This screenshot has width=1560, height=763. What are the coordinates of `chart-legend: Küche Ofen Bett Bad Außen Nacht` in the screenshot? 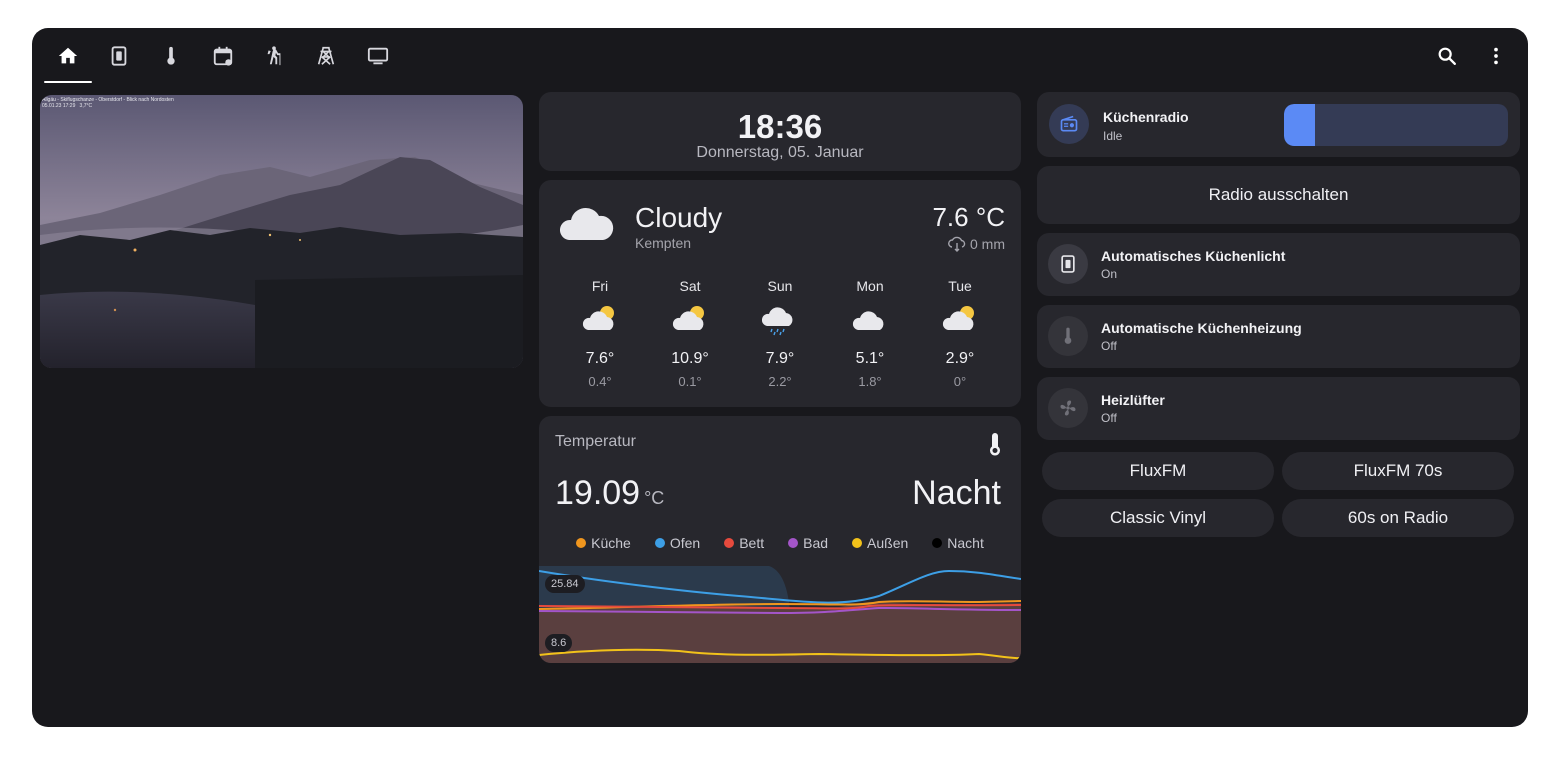 It's located at (780, 543).